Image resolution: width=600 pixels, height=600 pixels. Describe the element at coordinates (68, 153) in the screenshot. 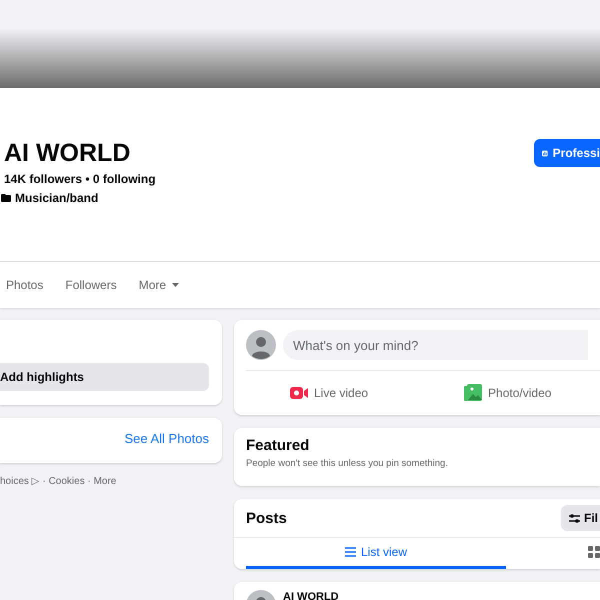

I see `page-name: AI WORLD` at that location.